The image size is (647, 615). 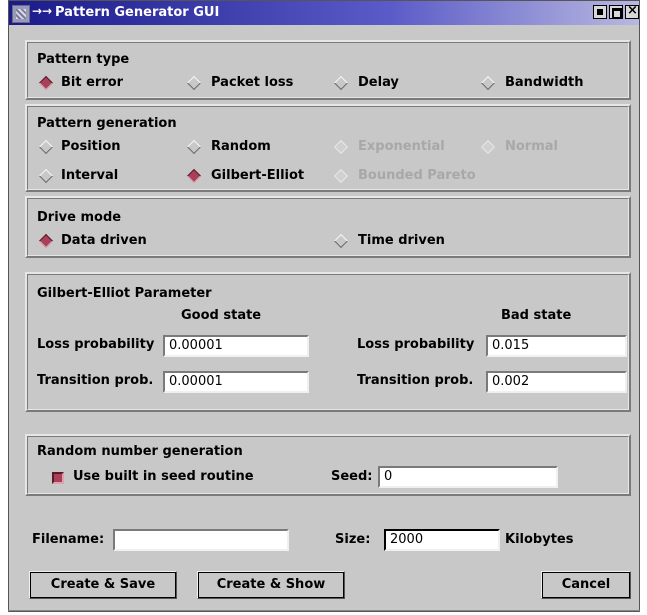 What do you see at coordinates (271, 585) in the screenshot?
I see `create-show-button: Create & Show` at bounding box center [271, 585].